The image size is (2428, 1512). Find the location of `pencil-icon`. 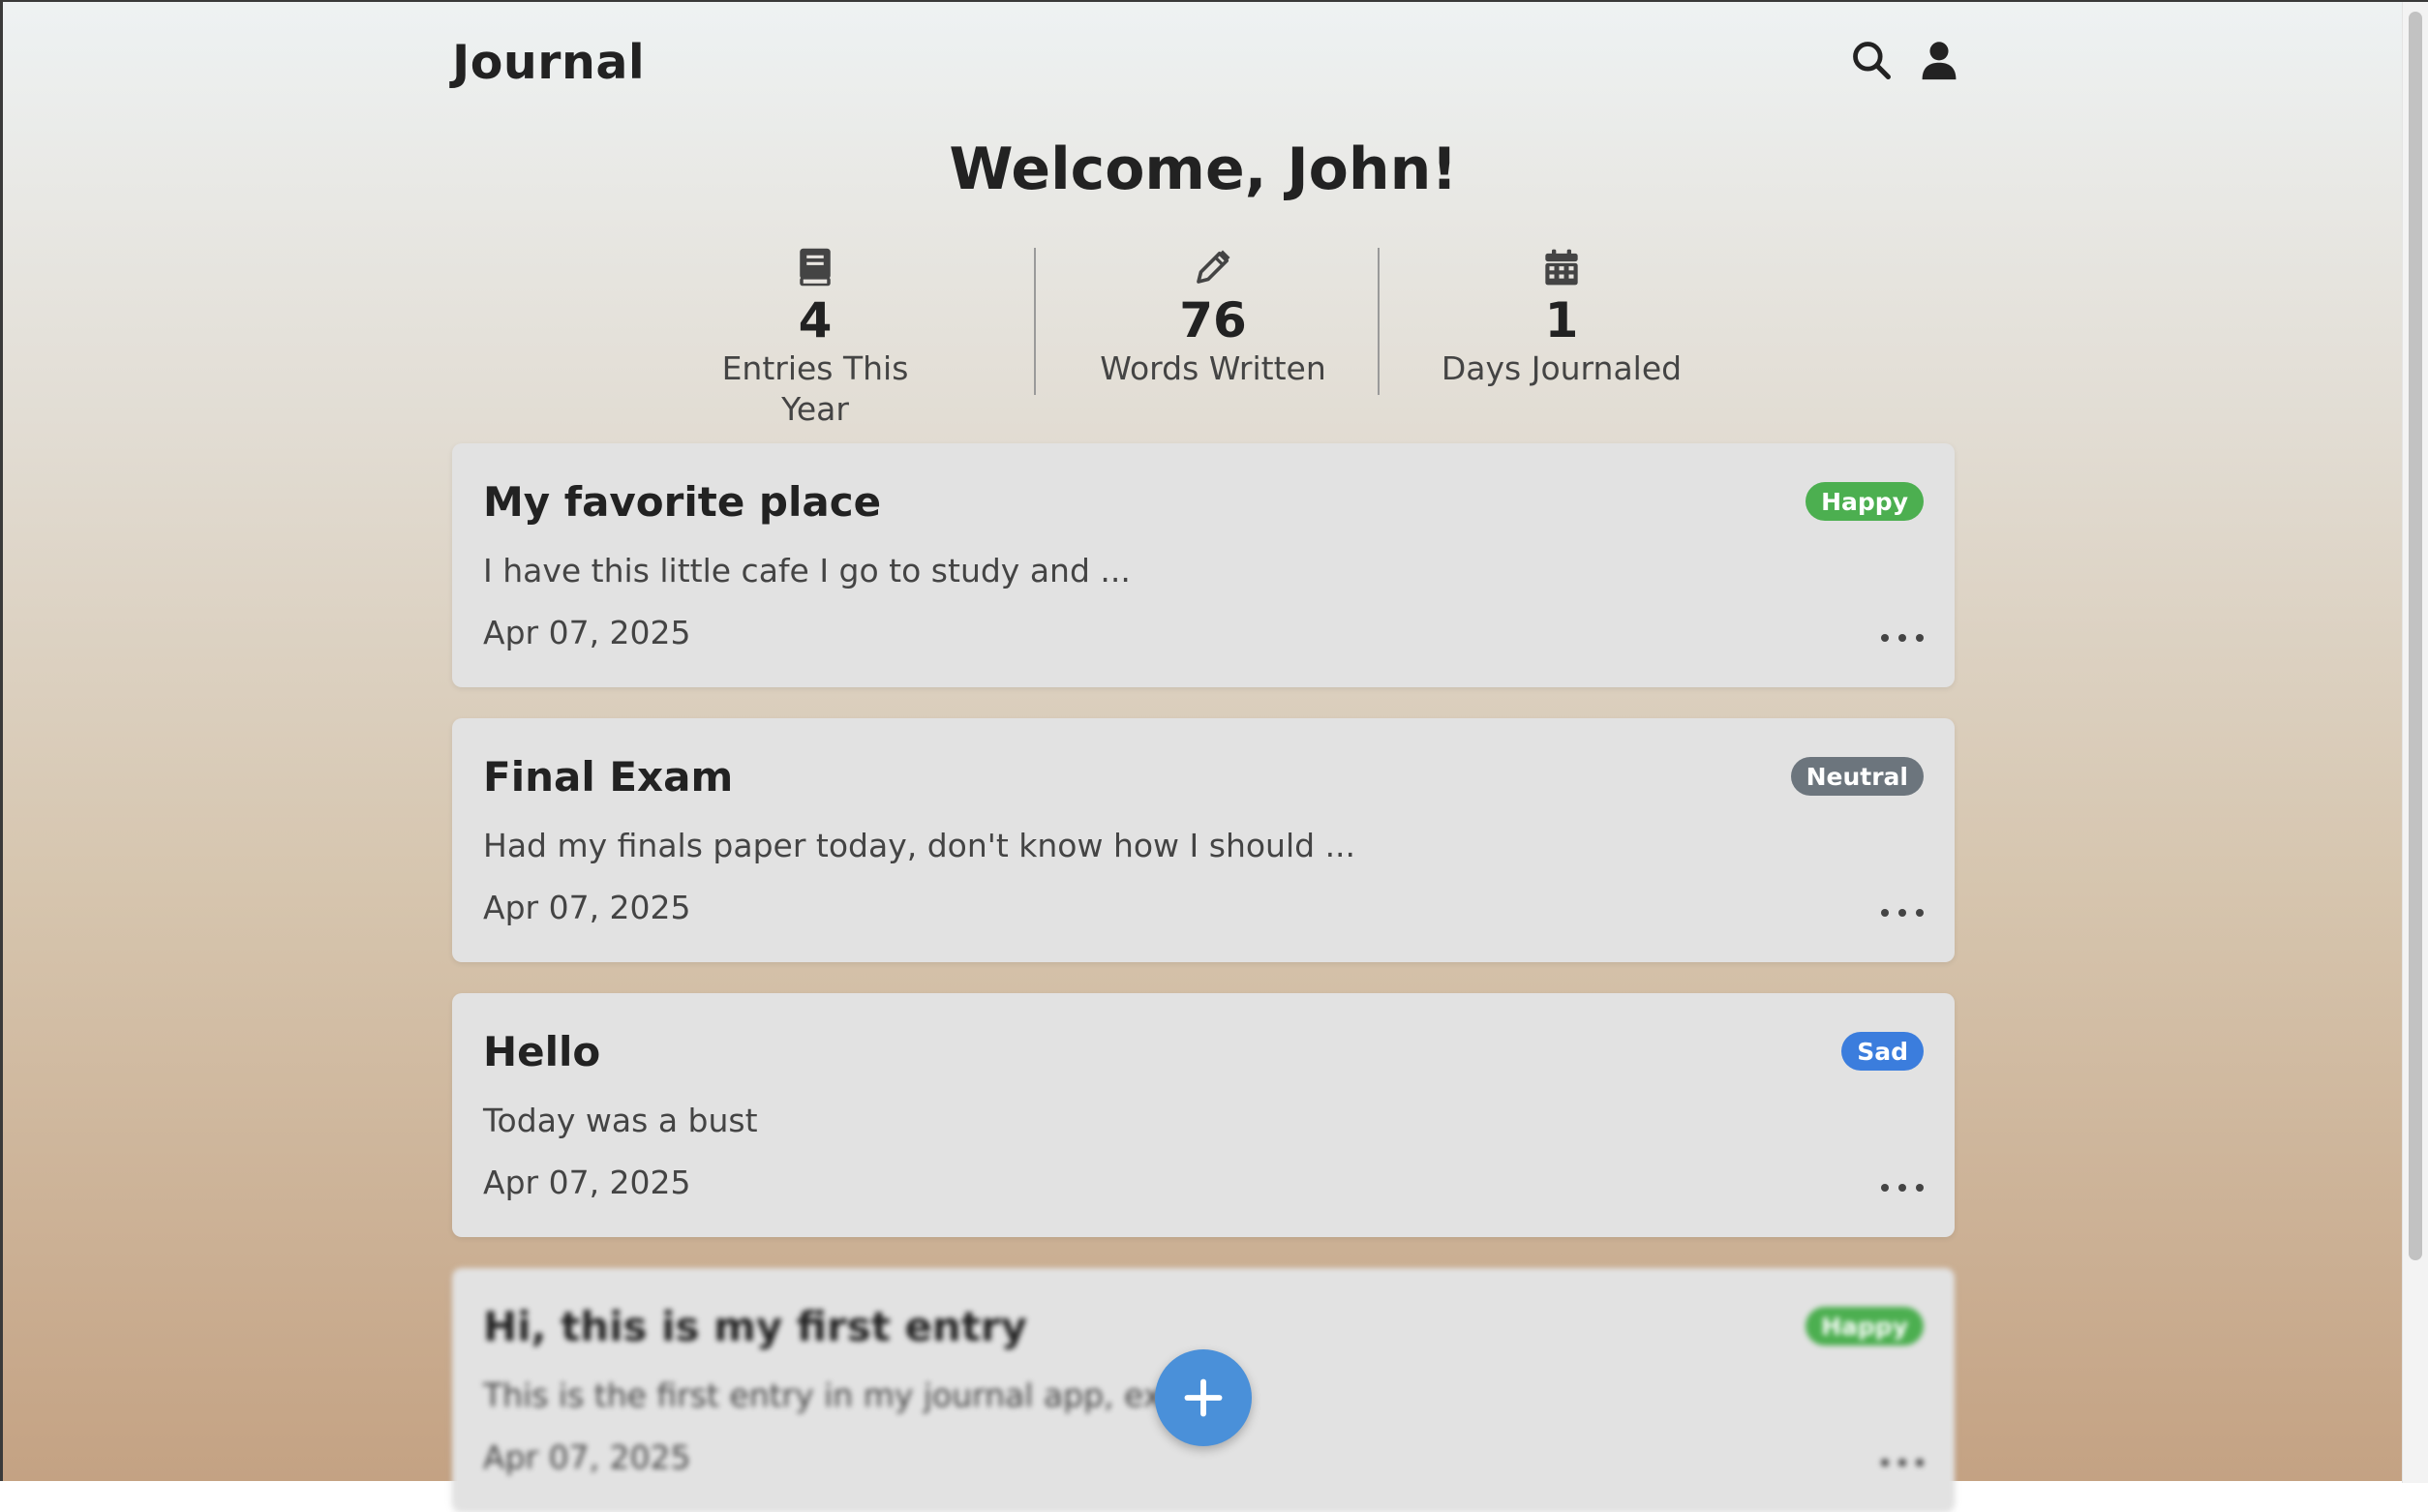

pencil-icon is located at coordinates (1213, 267).